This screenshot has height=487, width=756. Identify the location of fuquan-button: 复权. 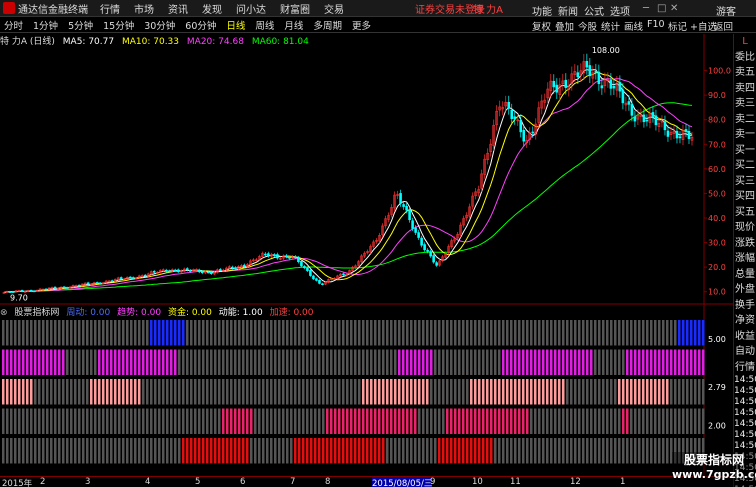
(541, 26).